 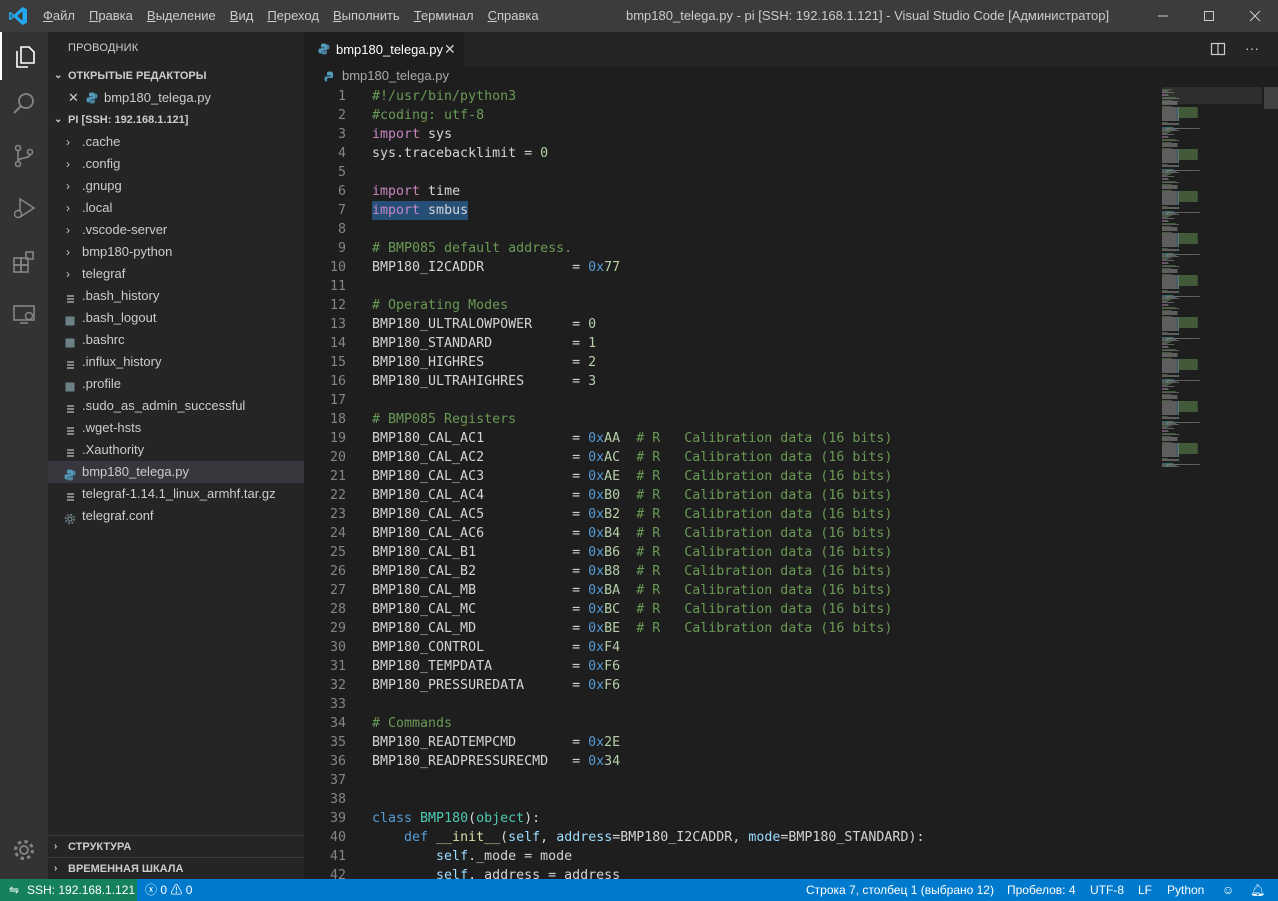 I want to click on search-activity-button, so click(x=24, y=104).